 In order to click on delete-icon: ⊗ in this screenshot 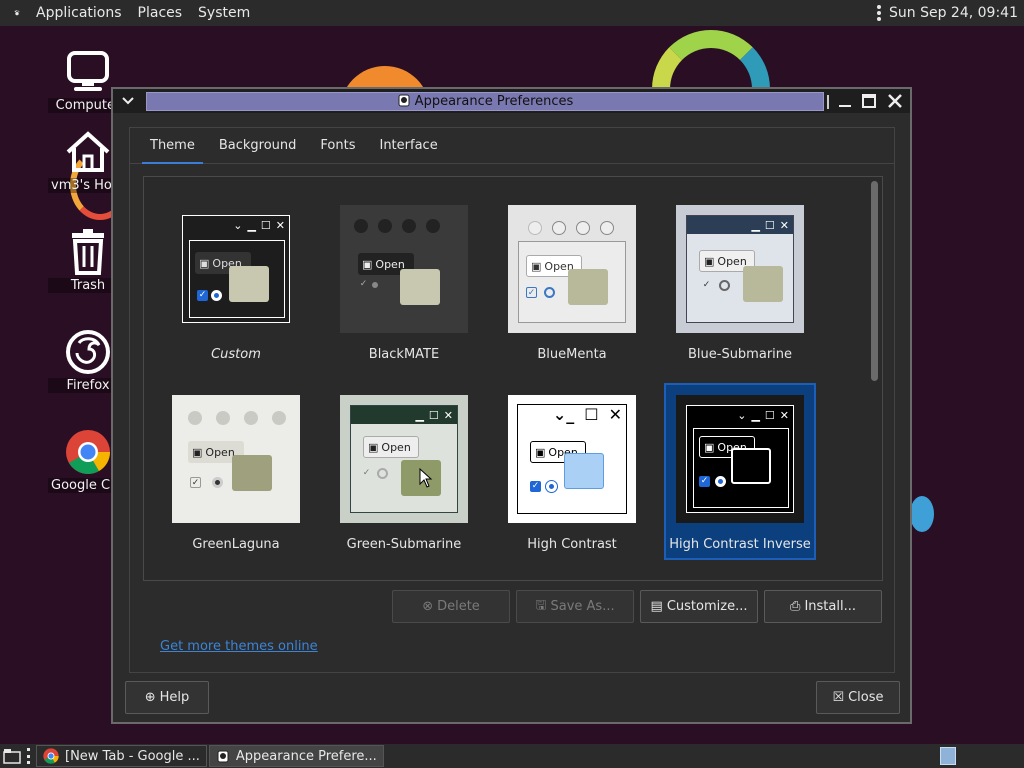, I will do `click(428, 606)`.